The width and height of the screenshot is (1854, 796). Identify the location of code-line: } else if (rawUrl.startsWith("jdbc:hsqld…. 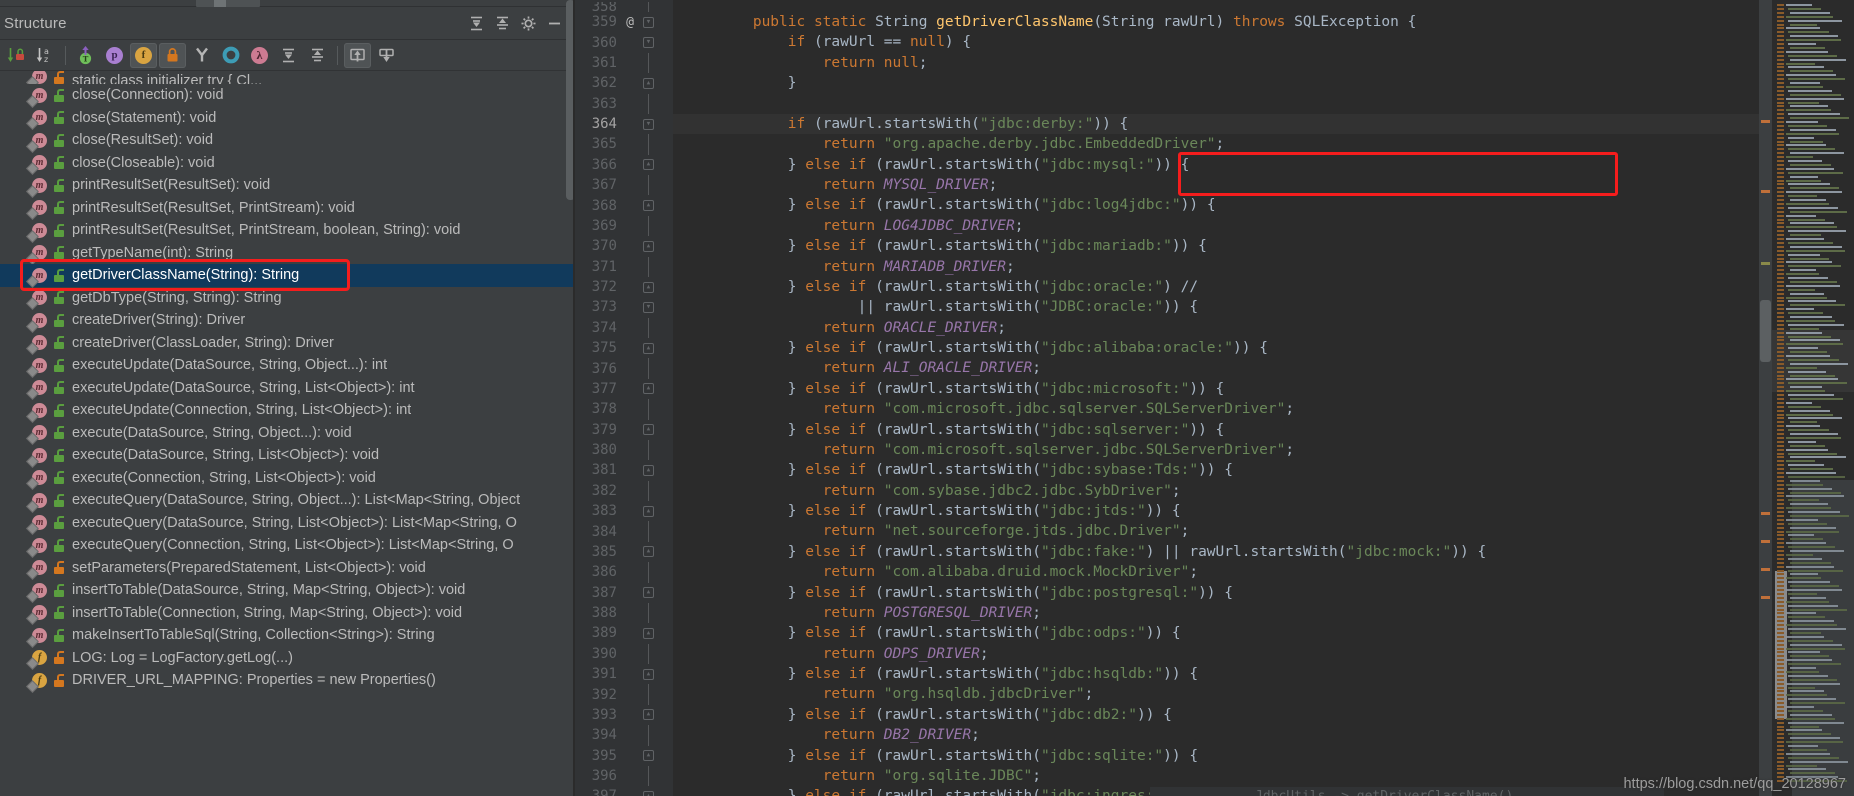
(1216, 674).